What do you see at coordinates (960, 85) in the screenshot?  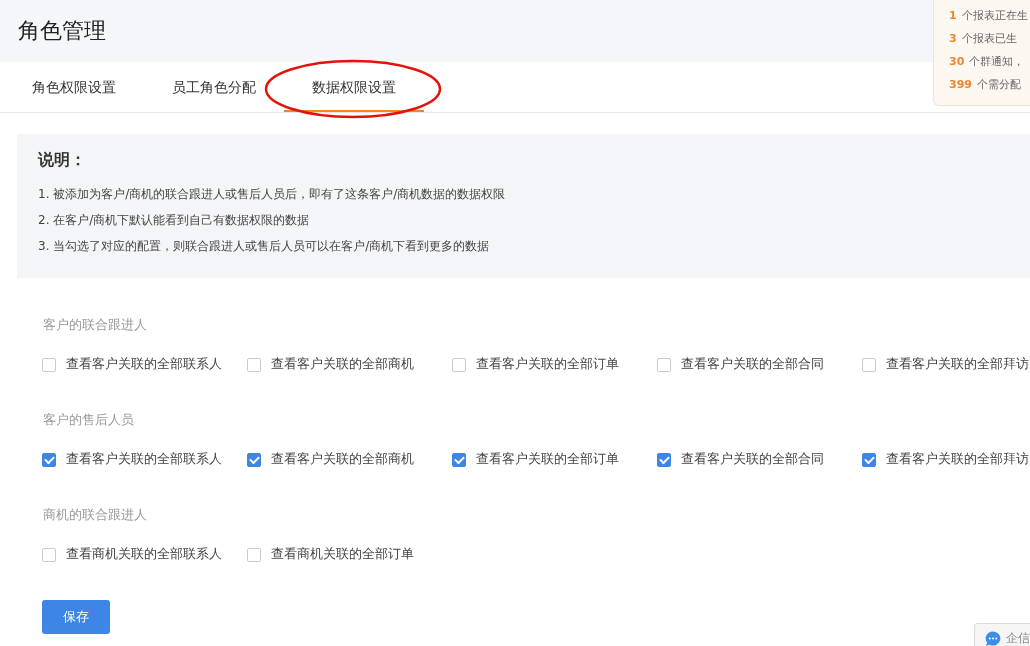 I see `notification-count: 399` at bounding box center [960, 85].